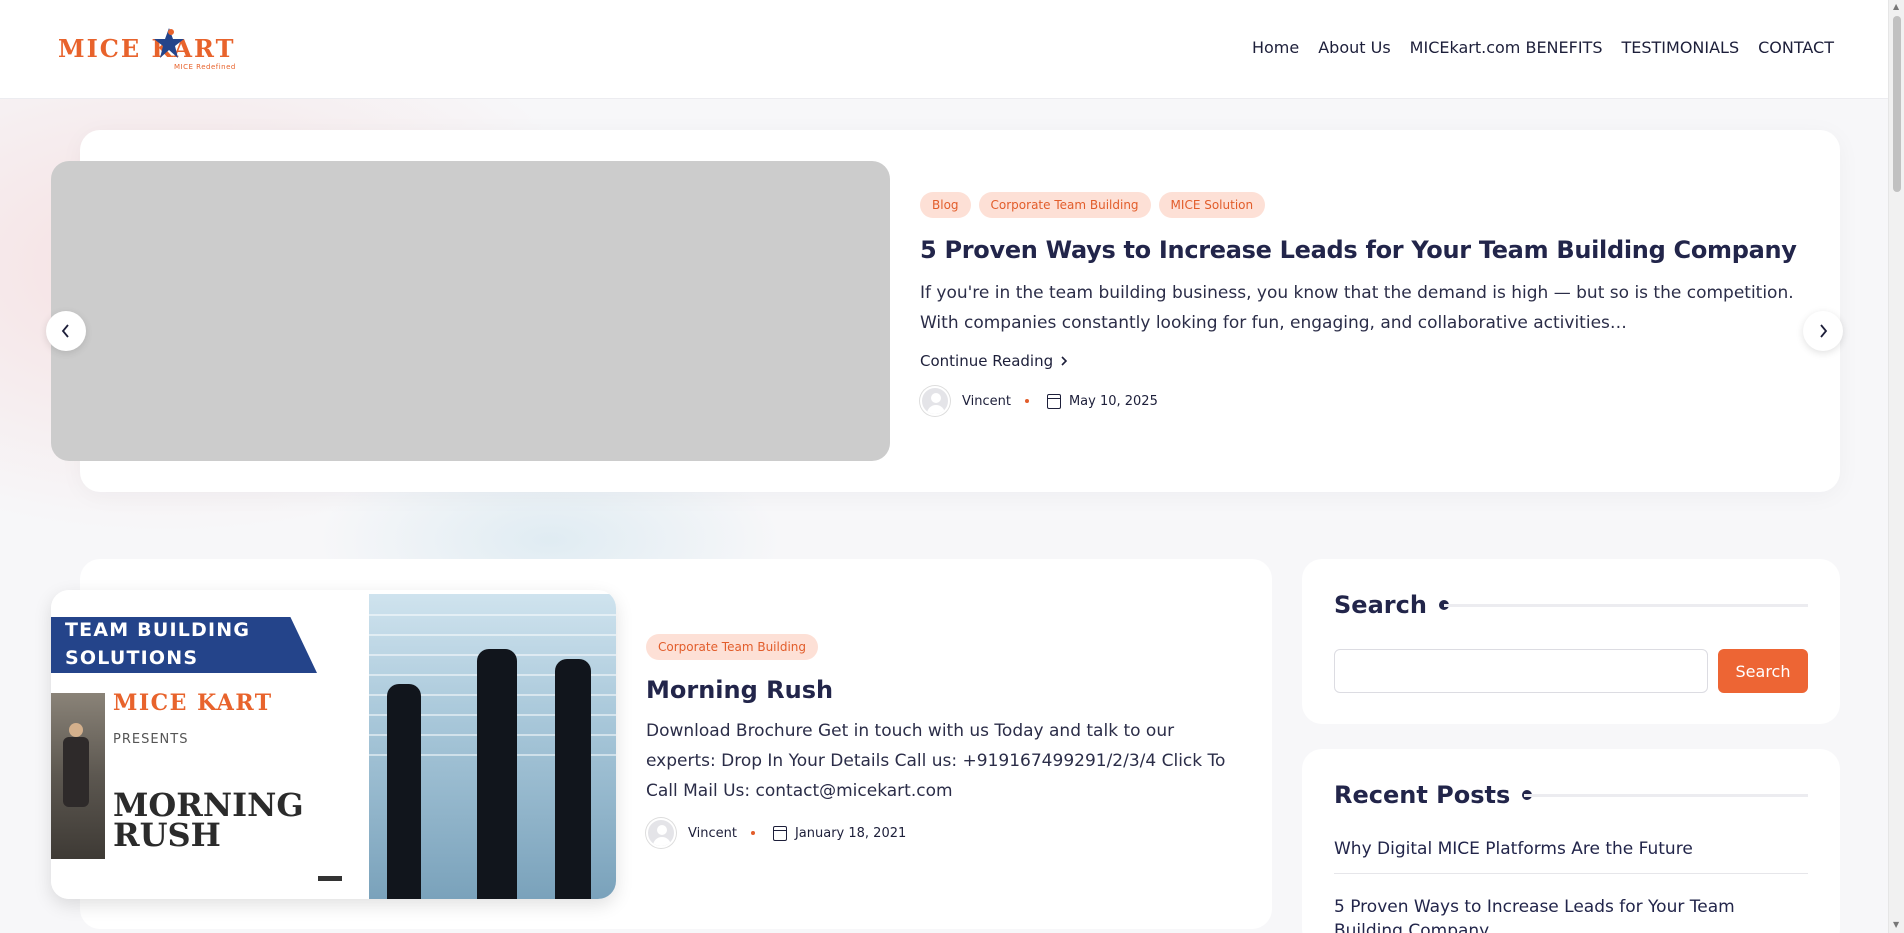  What do you see at coordinates (193, 703) in the screenshot?
I see `image-logo: MICE KART` at bounding box center [193, 703].